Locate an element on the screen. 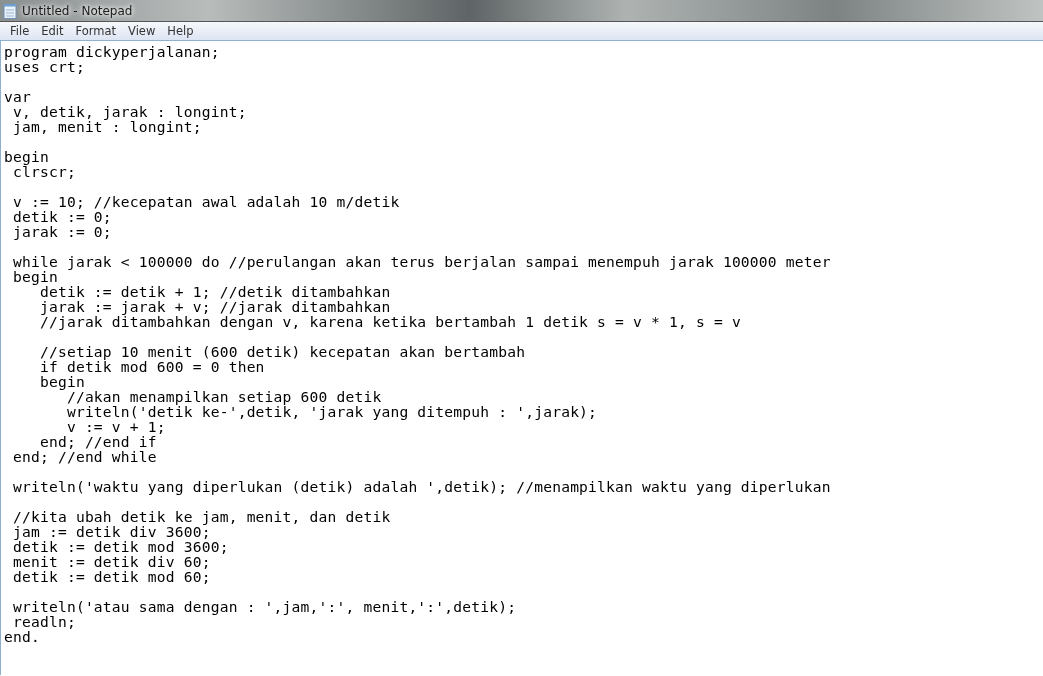 The image size is (1043, 676). window-title: Untitled - Notepad is located at coordinates (77, 11).